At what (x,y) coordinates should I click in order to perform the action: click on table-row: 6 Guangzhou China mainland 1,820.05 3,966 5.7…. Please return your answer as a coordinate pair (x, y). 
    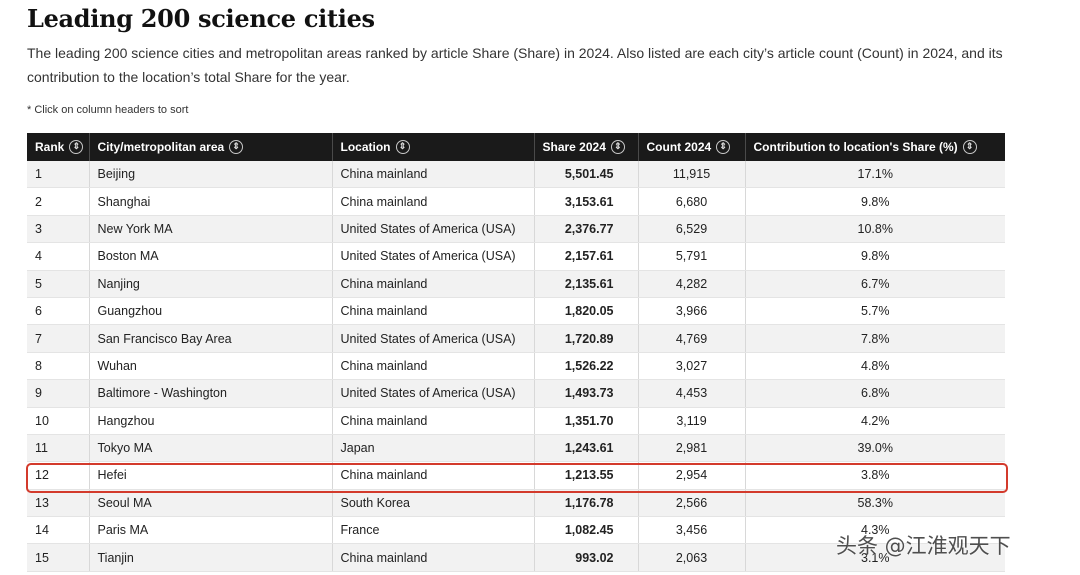
    Looking at the image, I should click on (516, 311).